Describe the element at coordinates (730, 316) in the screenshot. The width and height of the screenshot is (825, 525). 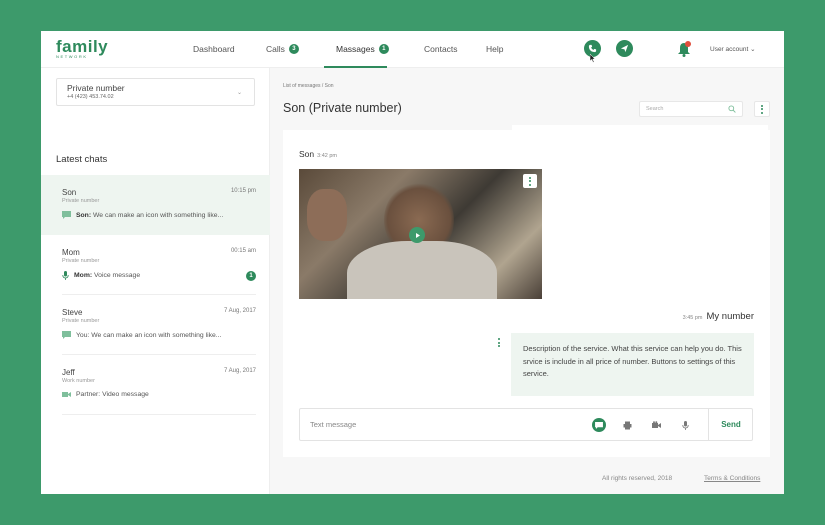
I see `outgoing-sender-name: My number` at that location.